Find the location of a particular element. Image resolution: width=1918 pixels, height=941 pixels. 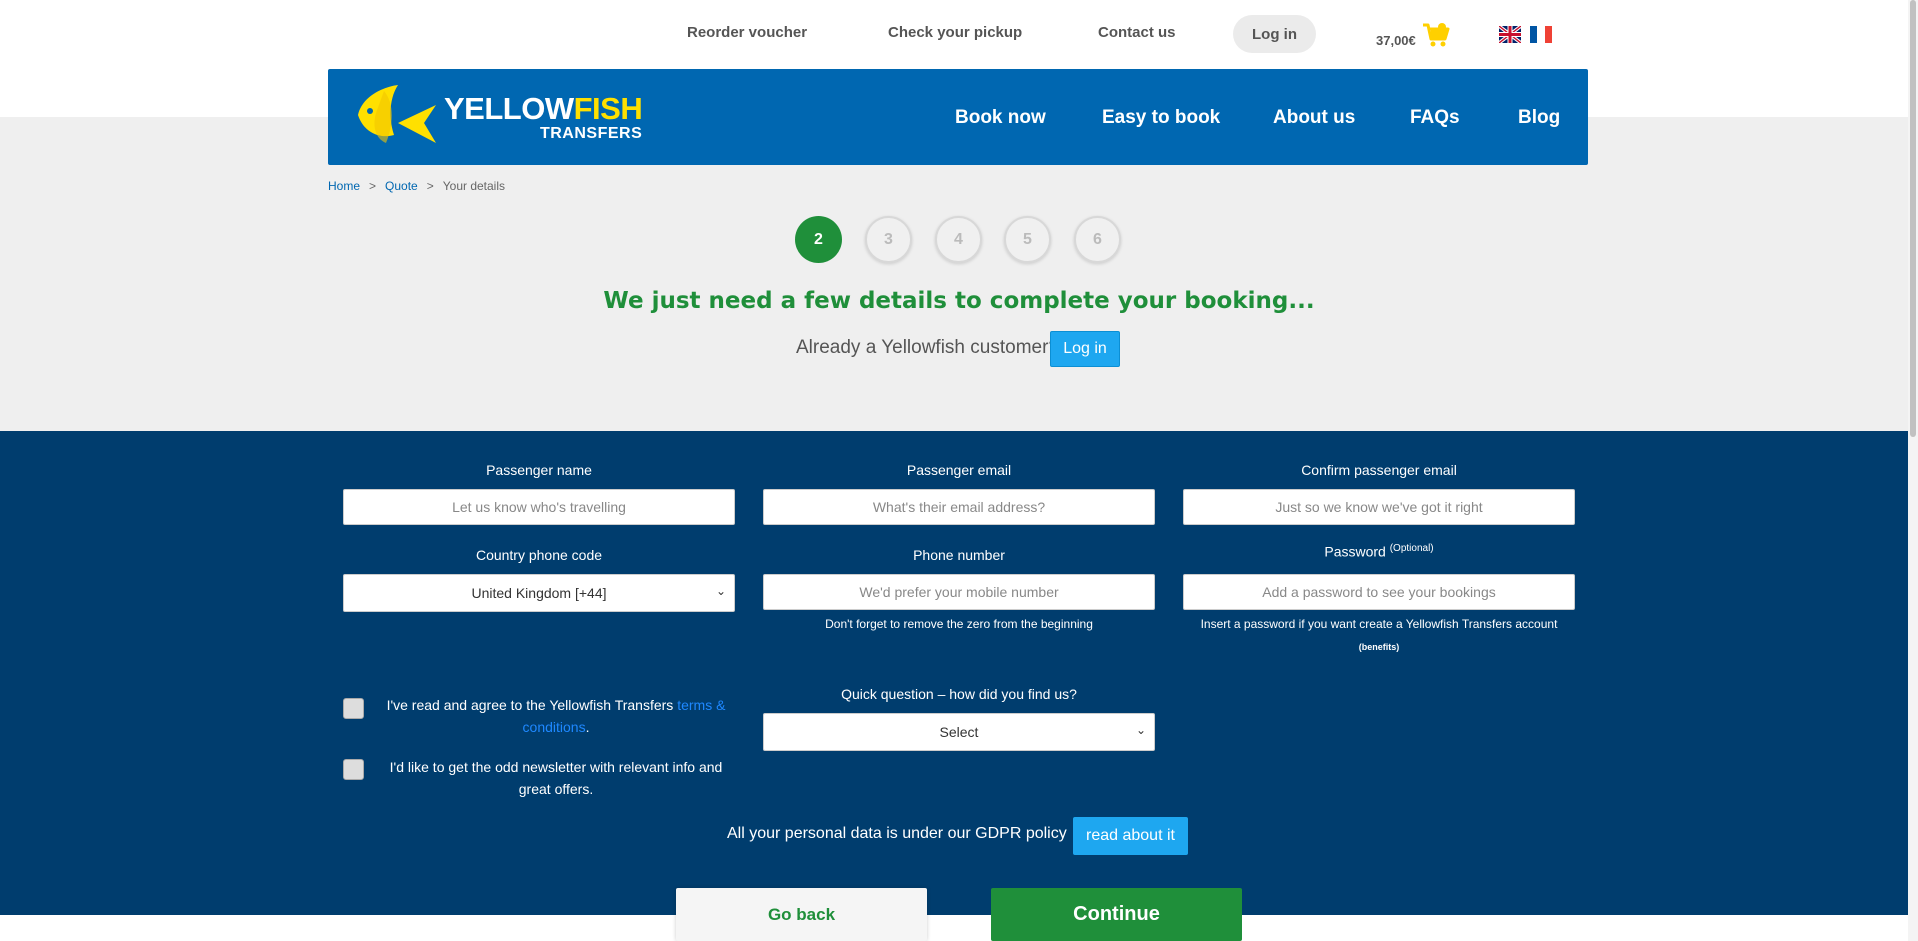

breadcrumb-quote: Quote is located at coordinates (401, 186).